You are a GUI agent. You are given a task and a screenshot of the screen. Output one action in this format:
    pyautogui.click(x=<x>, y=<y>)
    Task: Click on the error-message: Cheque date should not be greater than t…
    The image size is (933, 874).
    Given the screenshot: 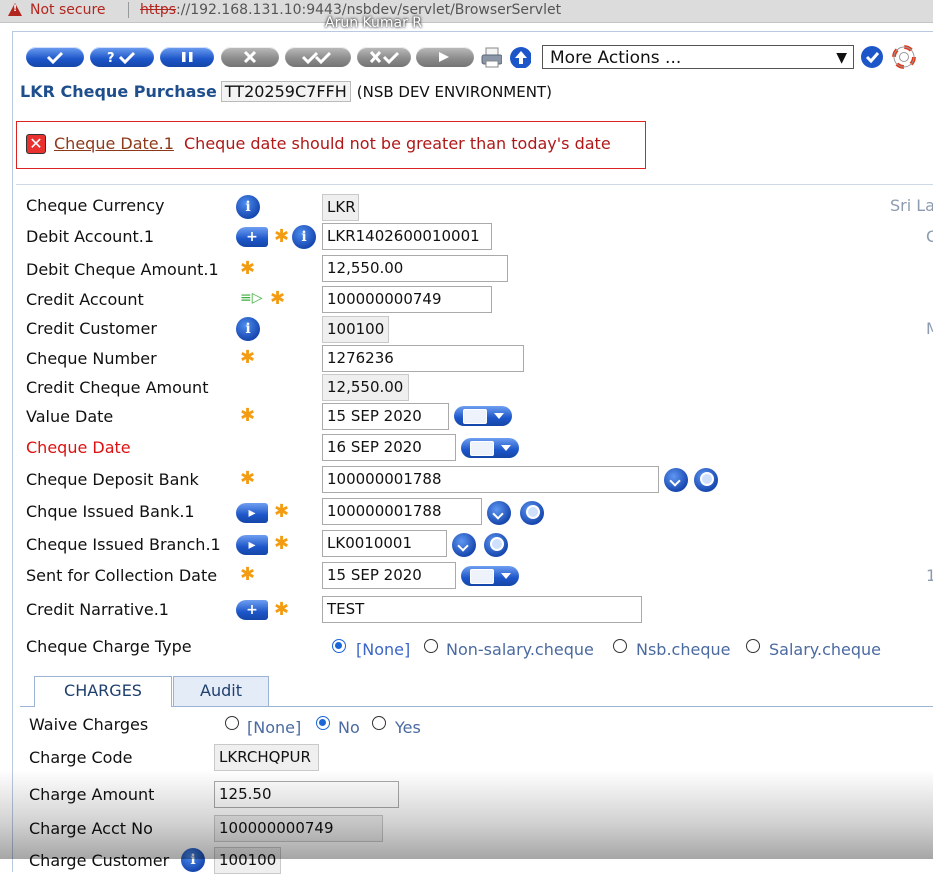 What is the action you would take?
    pyautogui.click(x=397, y=143)
    